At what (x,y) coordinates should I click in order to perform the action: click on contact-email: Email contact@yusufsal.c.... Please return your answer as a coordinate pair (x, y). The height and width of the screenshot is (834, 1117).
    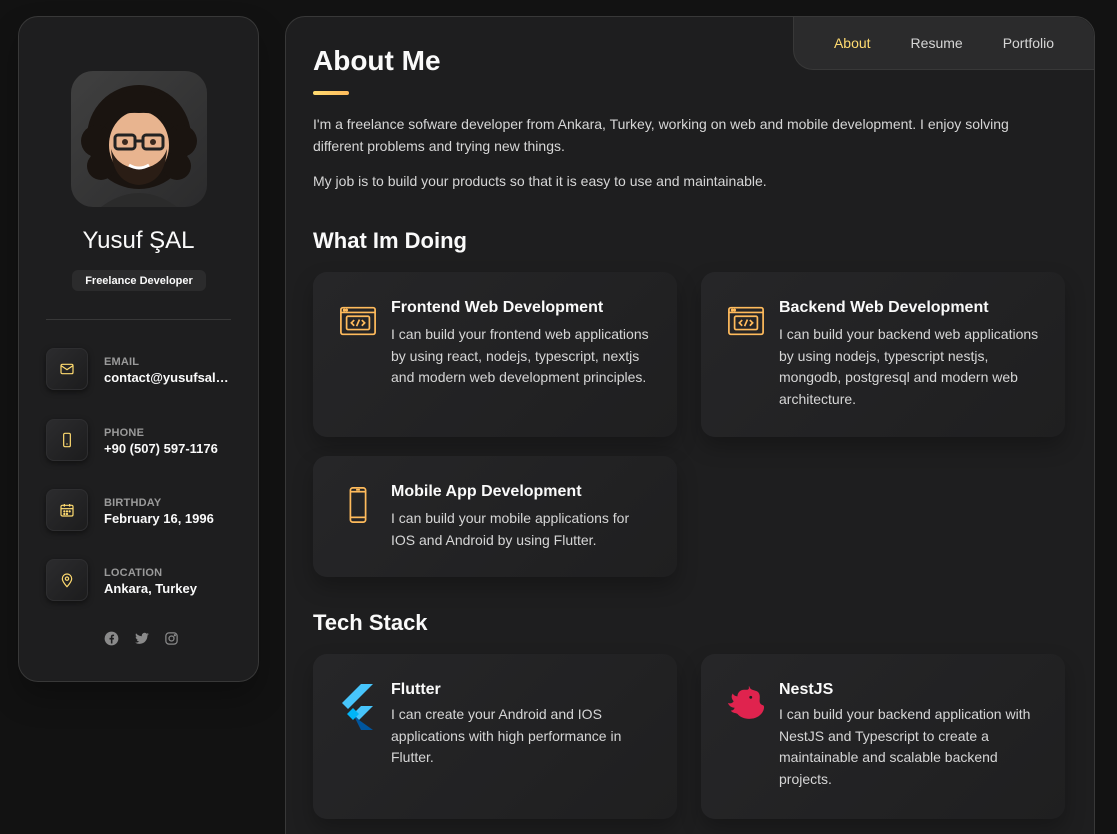
    Looking at the image, I should click on (146, 370).